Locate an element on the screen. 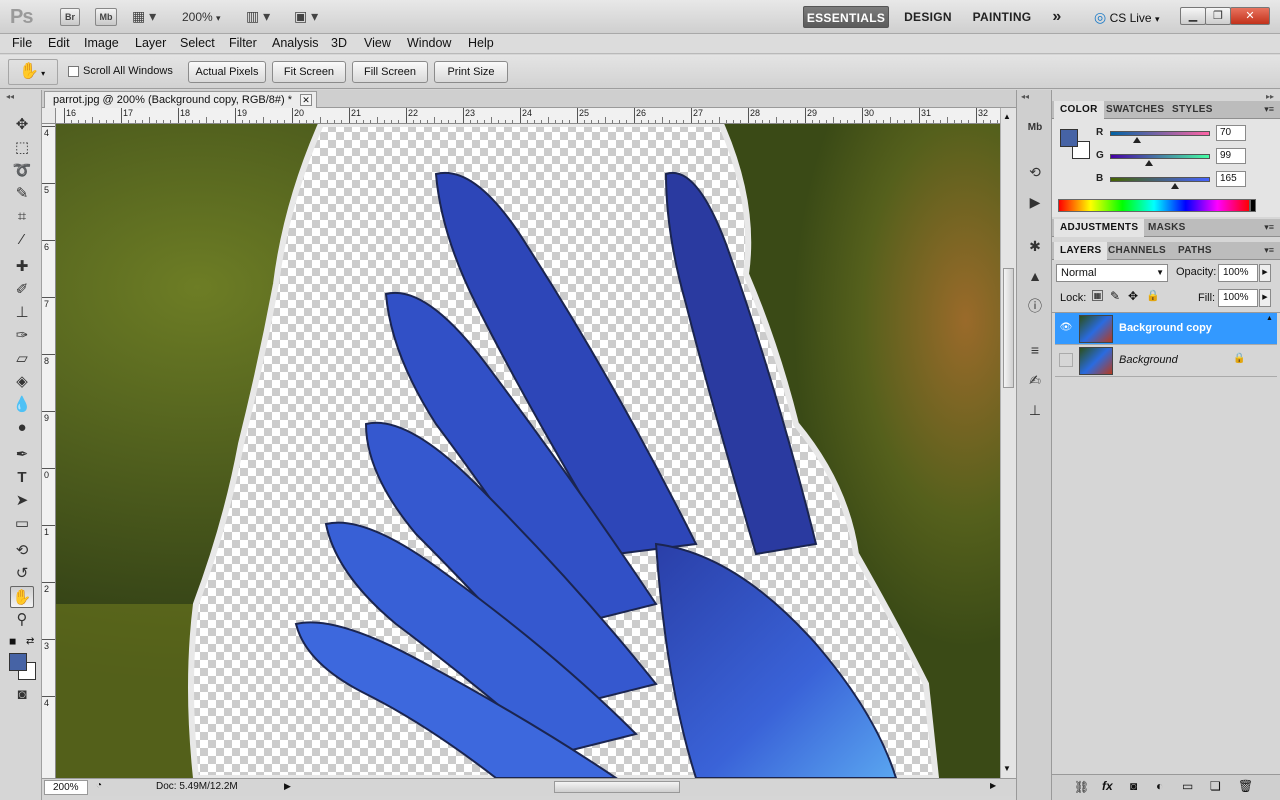 The image size is (1280, 800). tab-masks: MASKS is located at coordinates (1167, 228).